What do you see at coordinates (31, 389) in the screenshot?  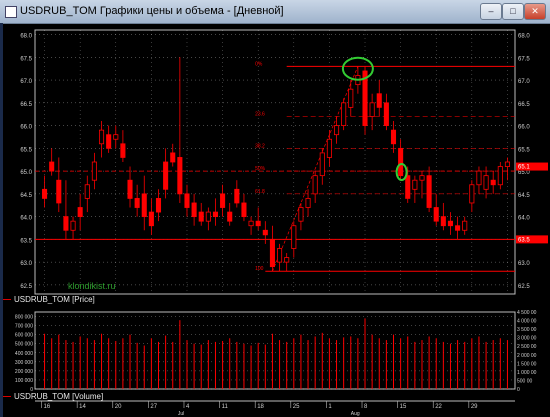 I see `volume-y-tick-left: 0` at bounding box center [31, 389].